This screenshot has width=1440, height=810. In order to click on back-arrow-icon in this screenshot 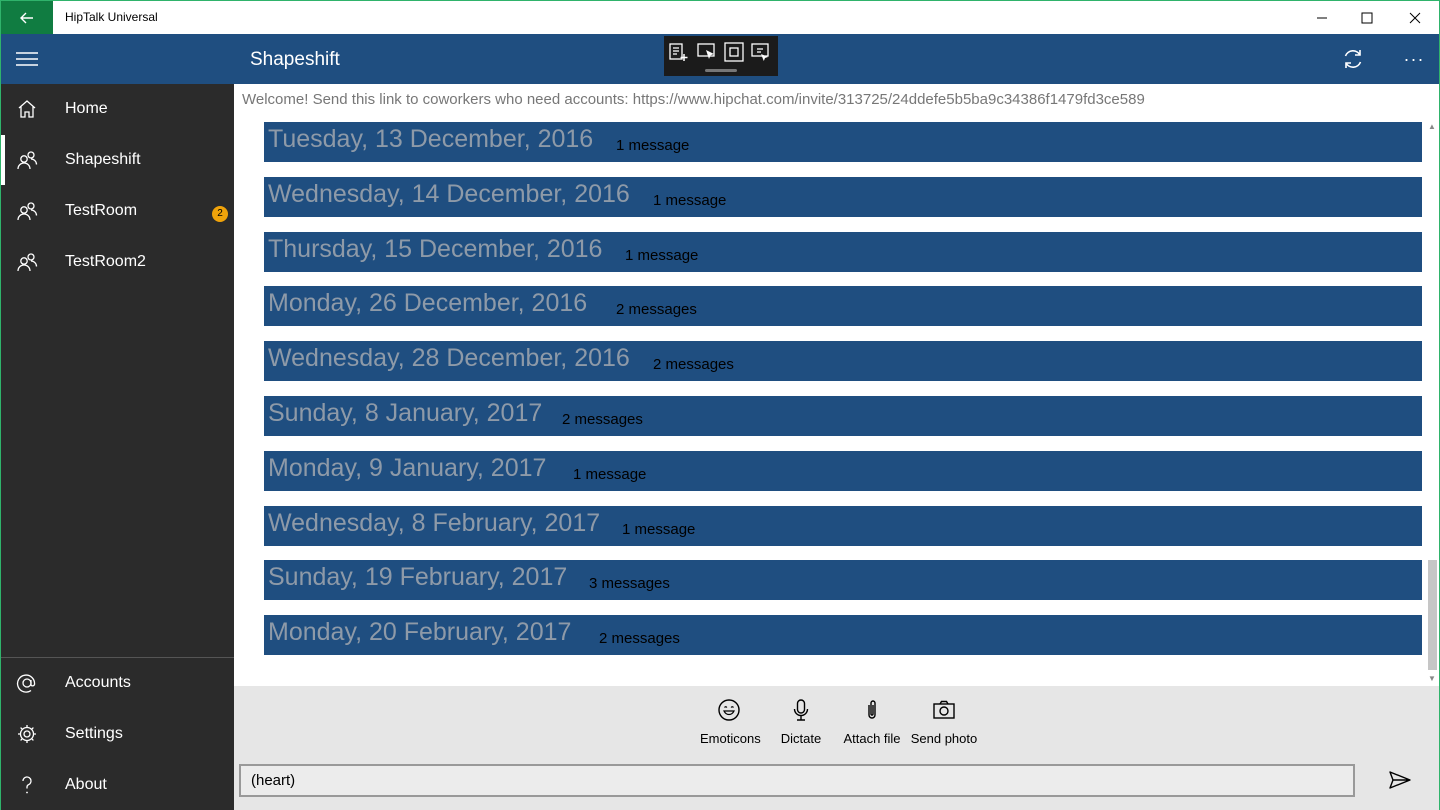, I will do `click(26, 17)`.